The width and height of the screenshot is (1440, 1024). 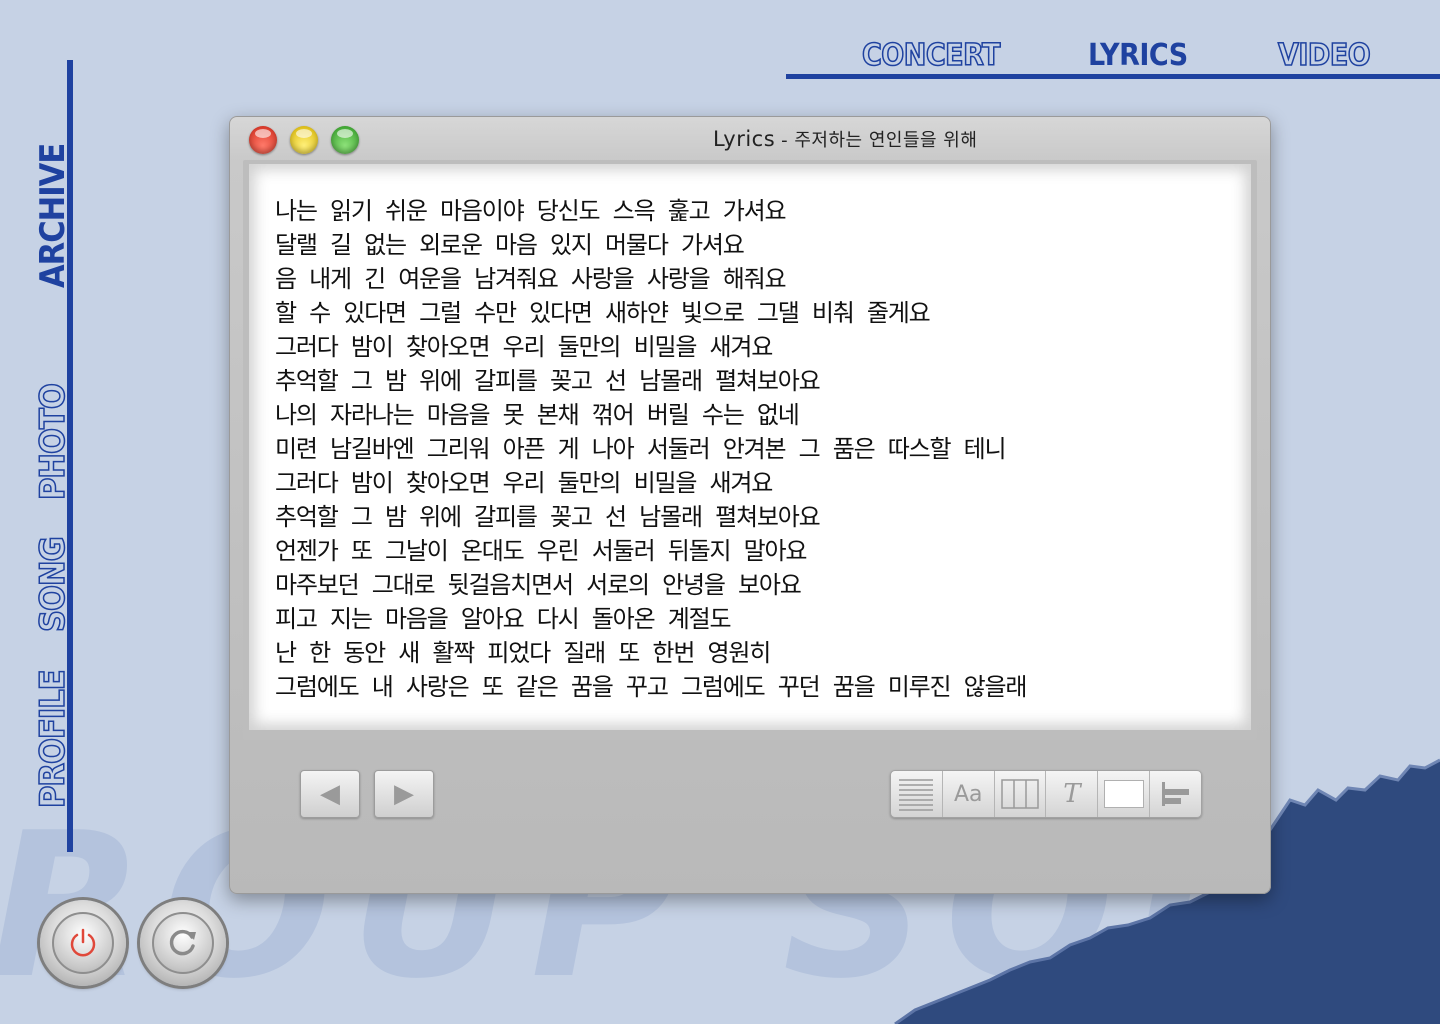 I want to click on refresh-button-face, so click(x=183, y=943).